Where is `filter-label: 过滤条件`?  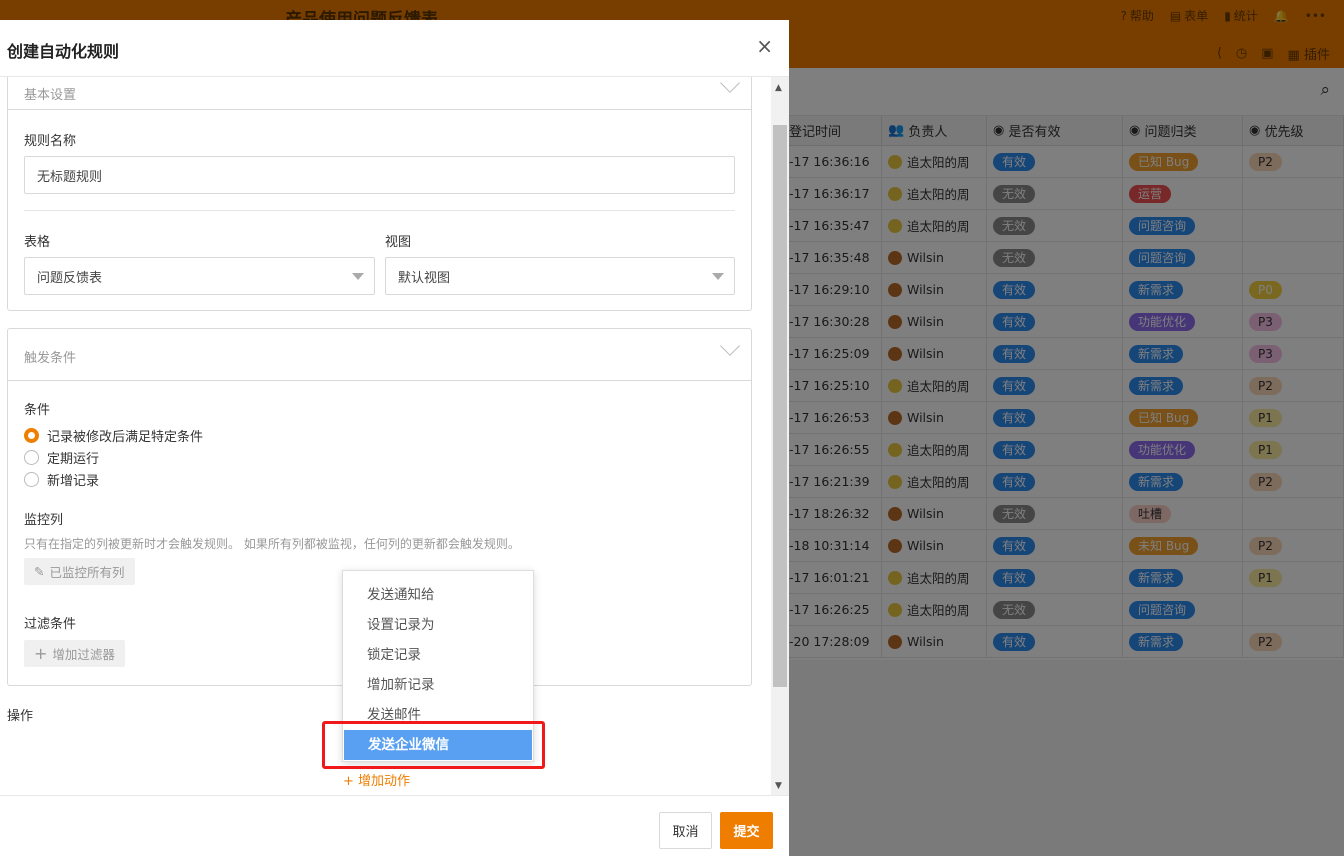
filter-label: 过滤条件 is located at coordinates (50, 624).